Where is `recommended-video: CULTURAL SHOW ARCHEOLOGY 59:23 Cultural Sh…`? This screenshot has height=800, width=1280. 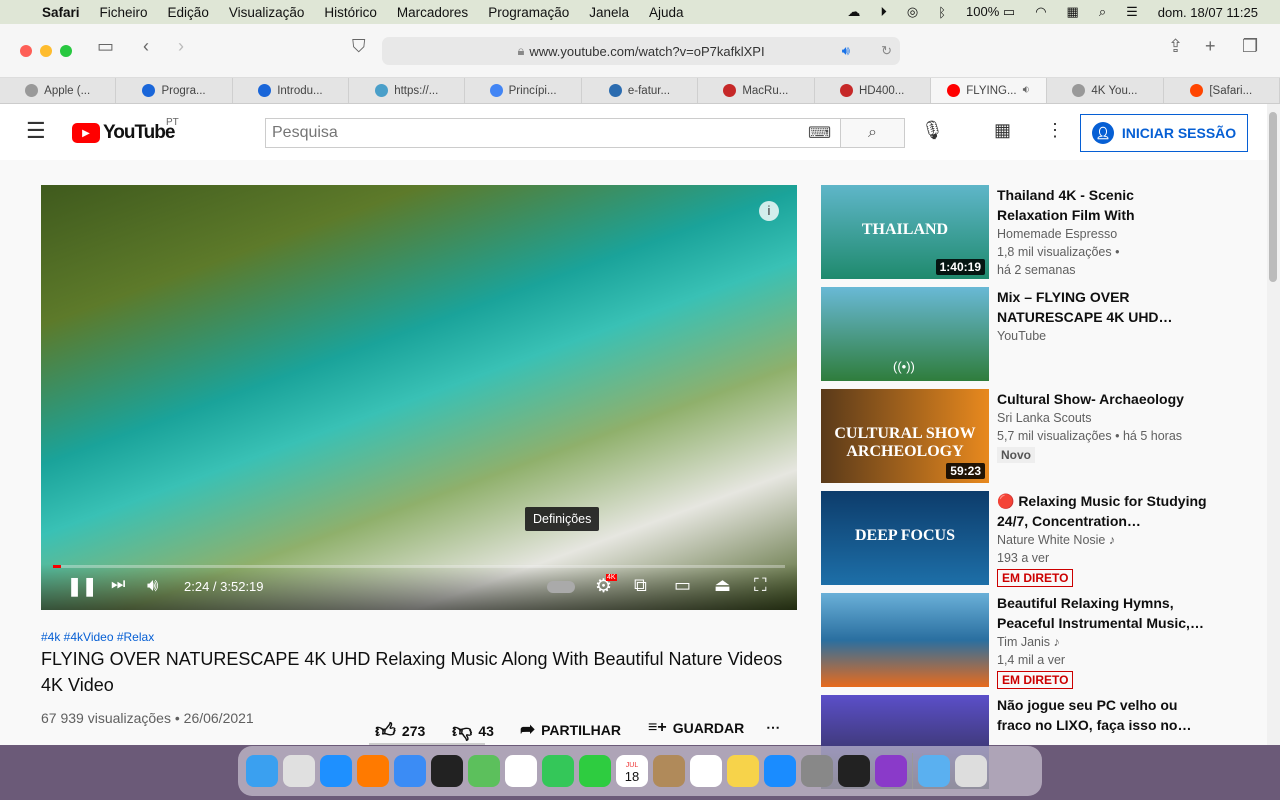
recommended-video: CULTURAL SHOW ARCHEOLOGY 59:23 Cultural Sh… is located at coordinates (1002, 436).